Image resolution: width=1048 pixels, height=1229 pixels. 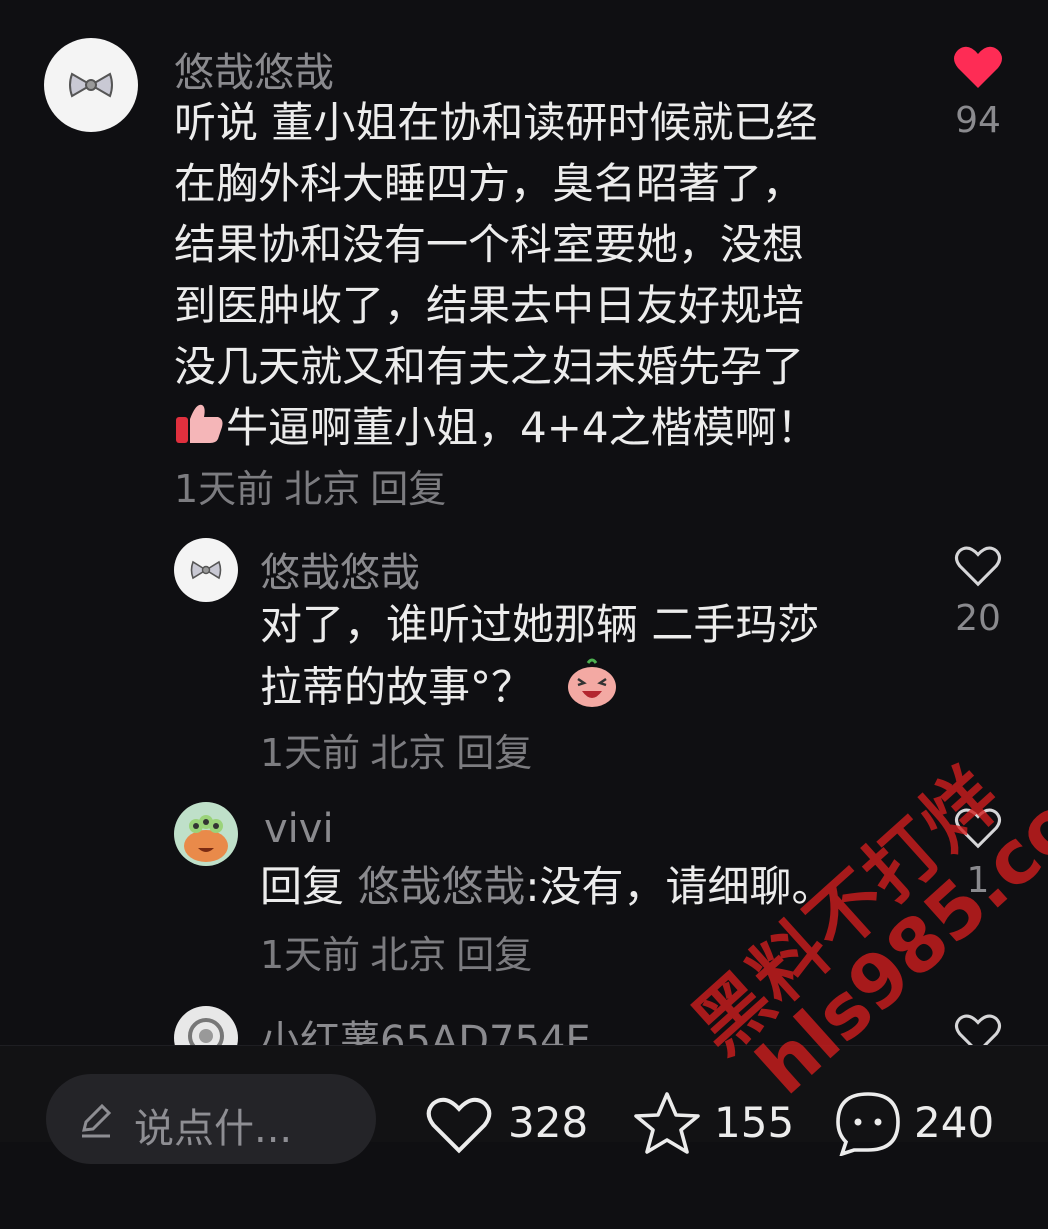 What do you see at coordinates (425, 1026) in the screenshot?
I see `comment-username: 小红薯65AD754E` at bounding box center [425, 1026].